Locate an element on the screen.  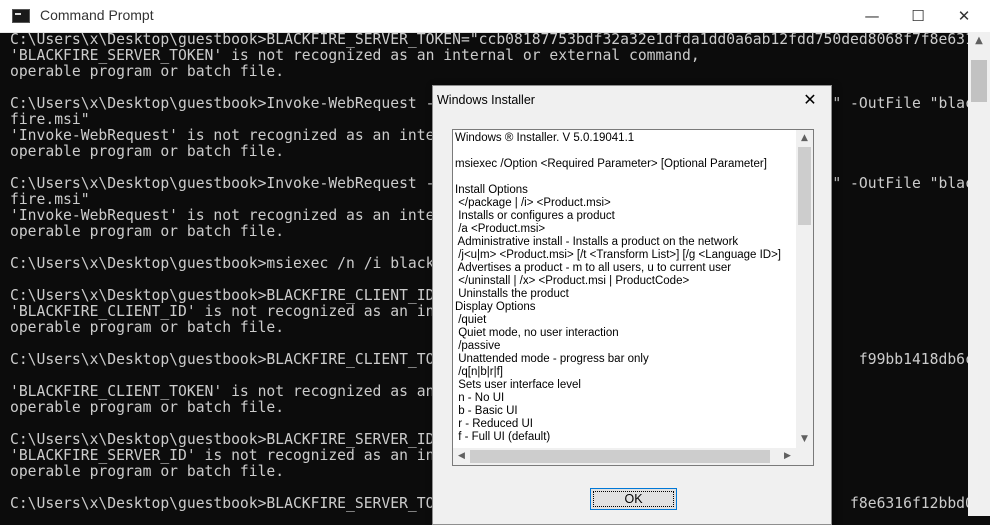
maximize-button: ☐ is located at coordinates (918, 16).